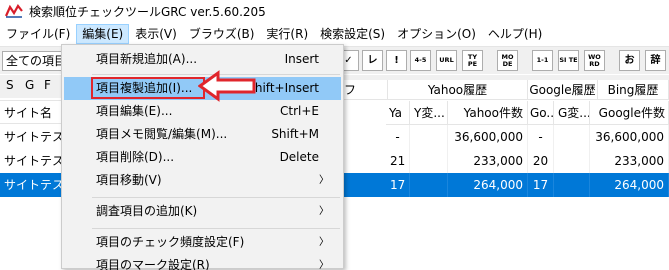 This screenshot has height=270, width=669. What do you see at coordinates (398, 161) in the screenshot?
I see `cell-yahoo-rank: 21` at bounding box center [398, 161].